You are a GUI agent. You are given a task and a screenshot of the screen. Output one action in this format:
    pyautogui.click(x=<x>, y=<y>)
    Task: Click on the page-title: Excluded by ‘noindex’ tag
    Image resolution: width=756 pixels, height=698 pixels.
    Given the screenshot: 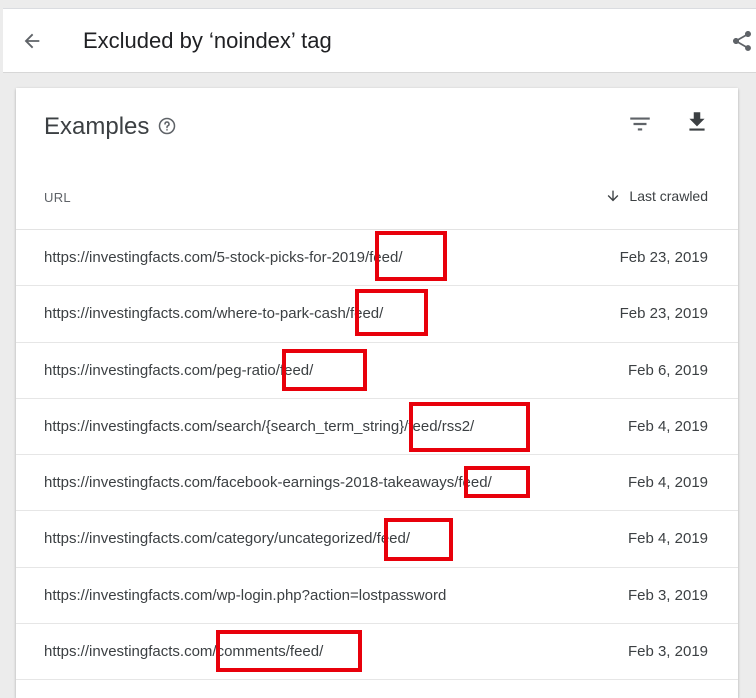 What is the action you would take?
    pyautogui.click(x=207, y=40)
    